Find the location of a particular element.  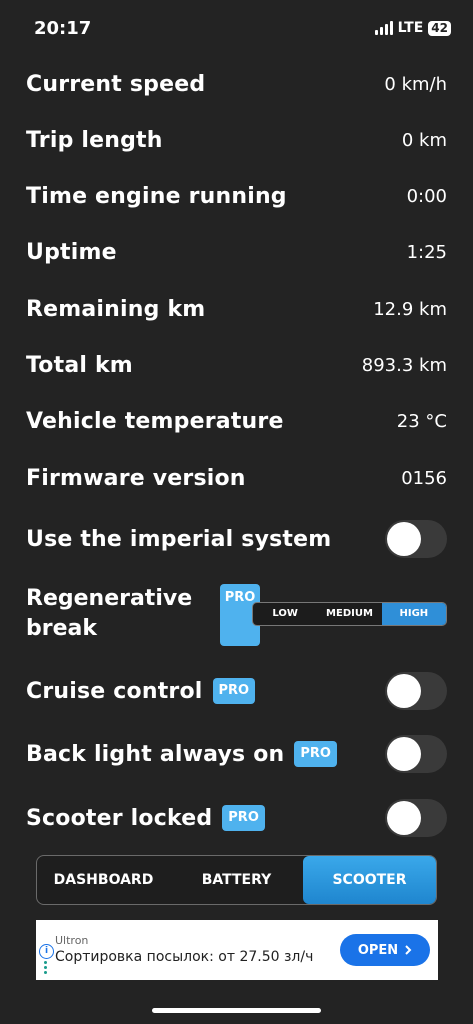

setting-label-wrap: Scooter locked PRO is located at coordinates (145, 818).